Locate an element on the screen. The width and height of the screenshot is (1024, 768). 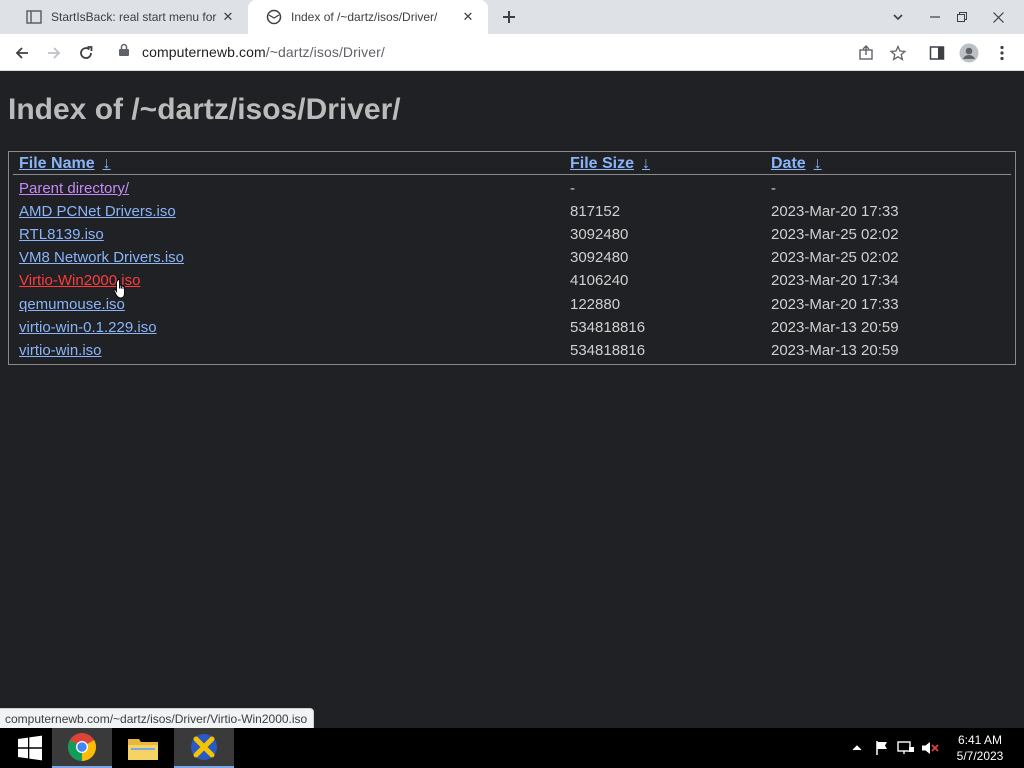
taskbar-clock: 6:41 AM 5/7/2023 is located at coordinates (980, 748).